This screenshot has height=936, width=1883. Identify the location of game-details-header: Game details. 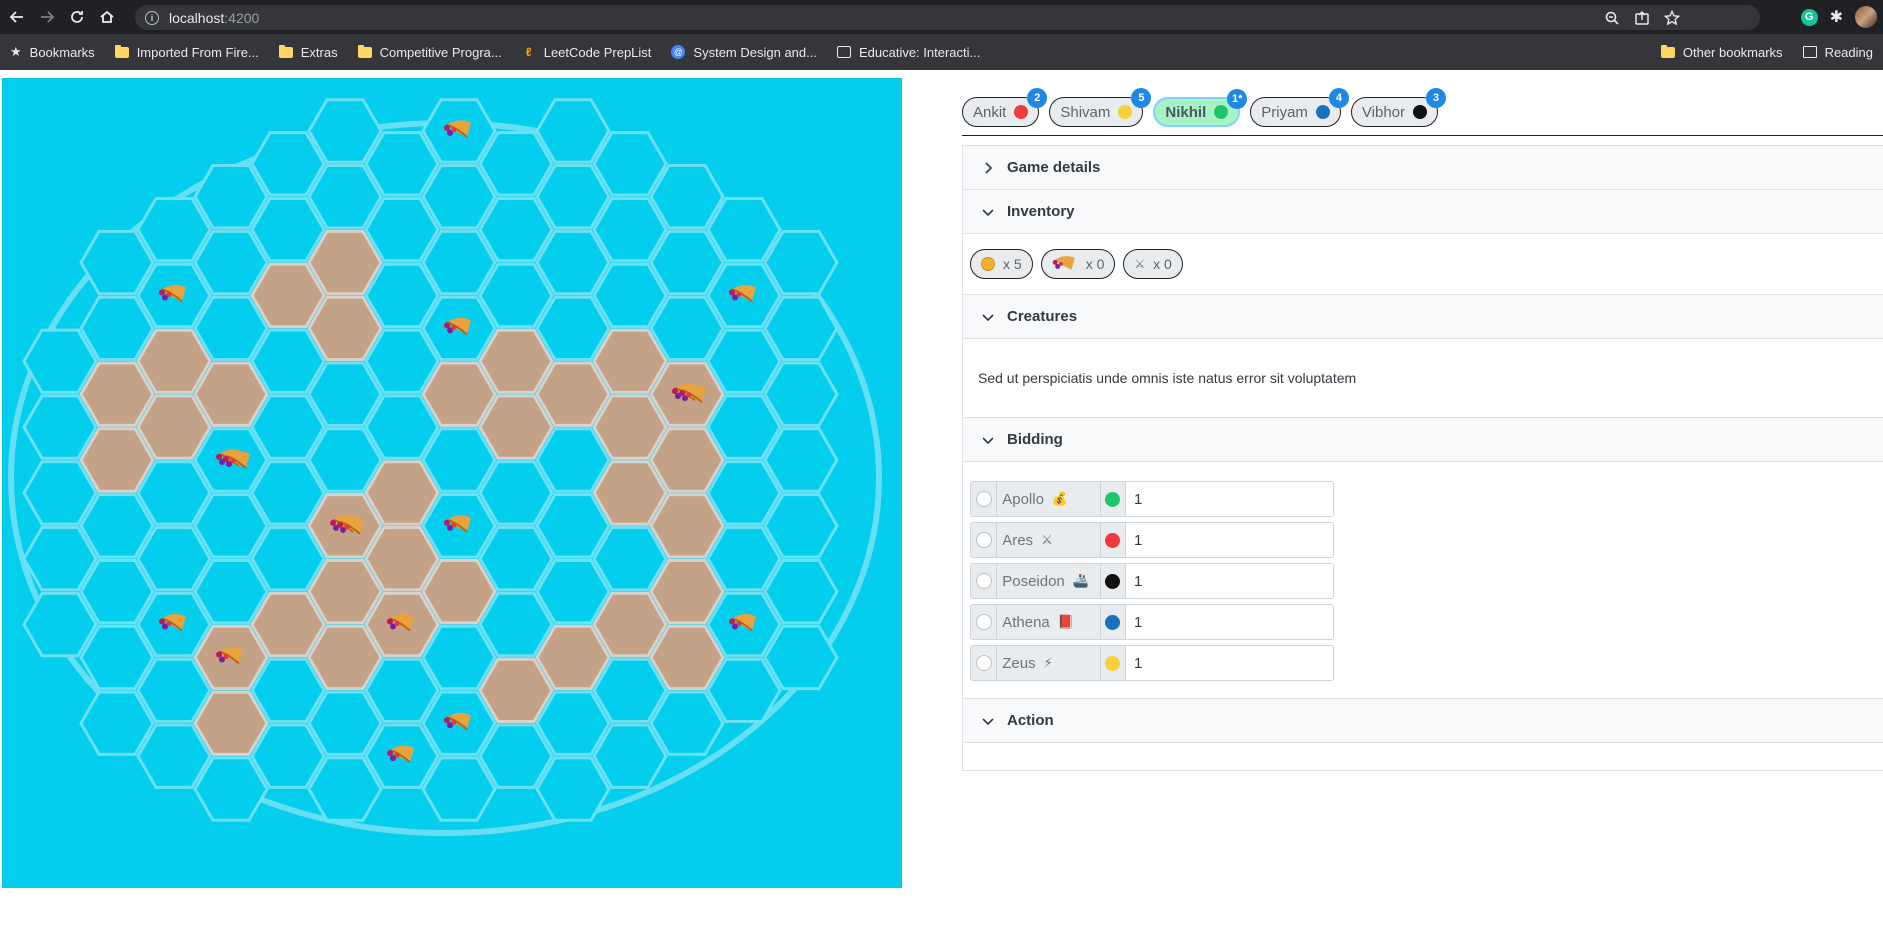
(1423, 168).